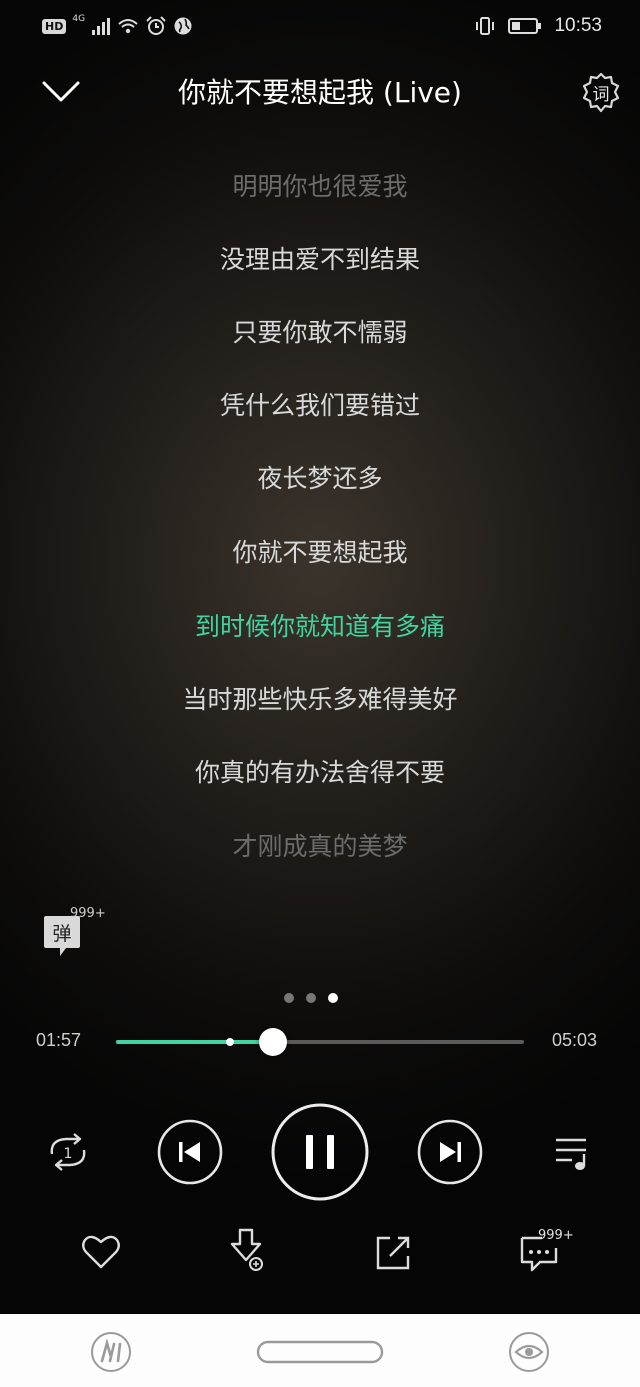 The width and height of the screenshot is (640, 1387). I want to click on hd-badge: HD, so click(54, 26).